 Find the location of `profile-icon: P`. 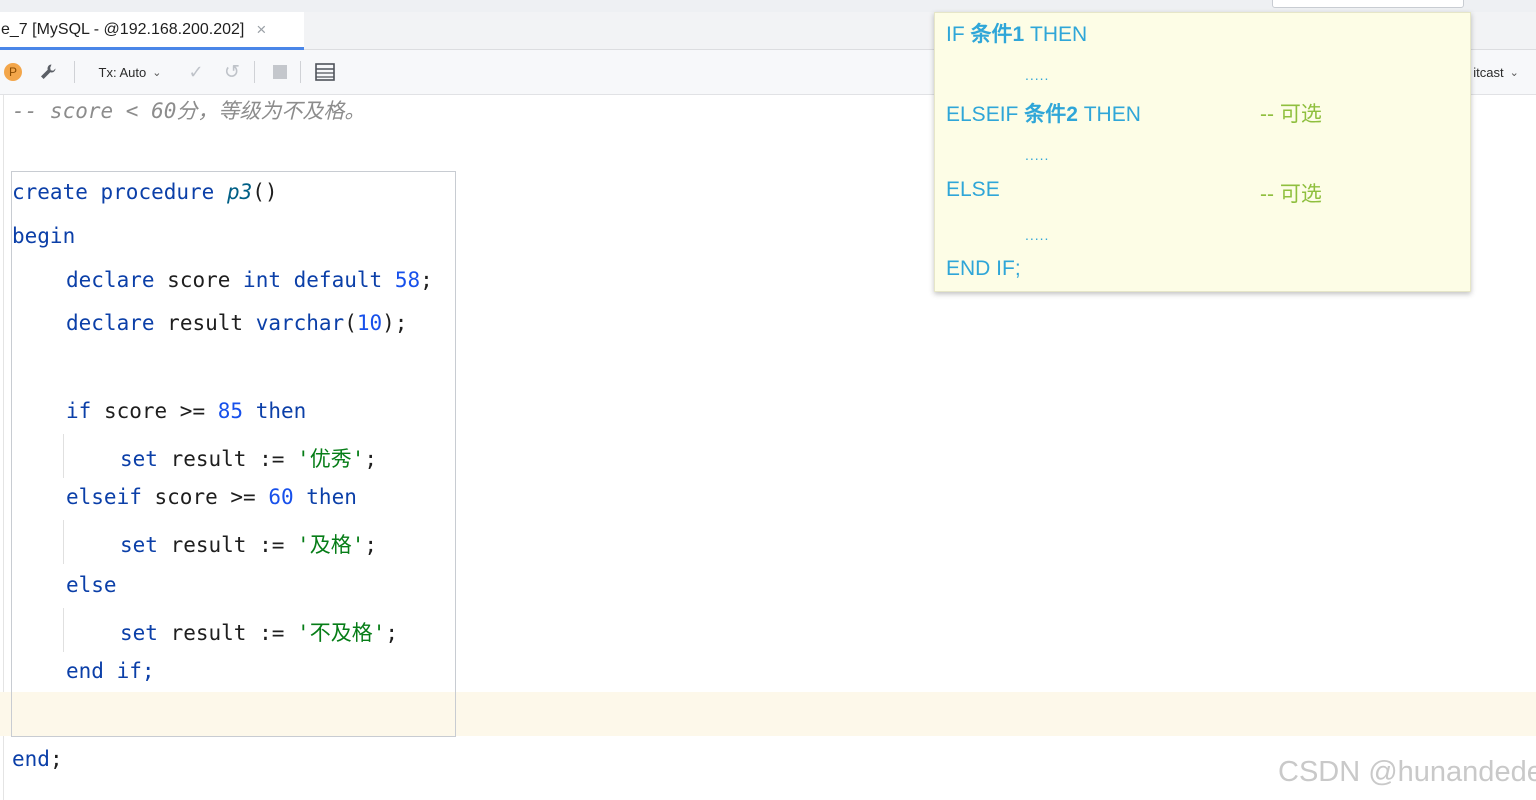

profile-icon: P is located at coordinates (13, 72).